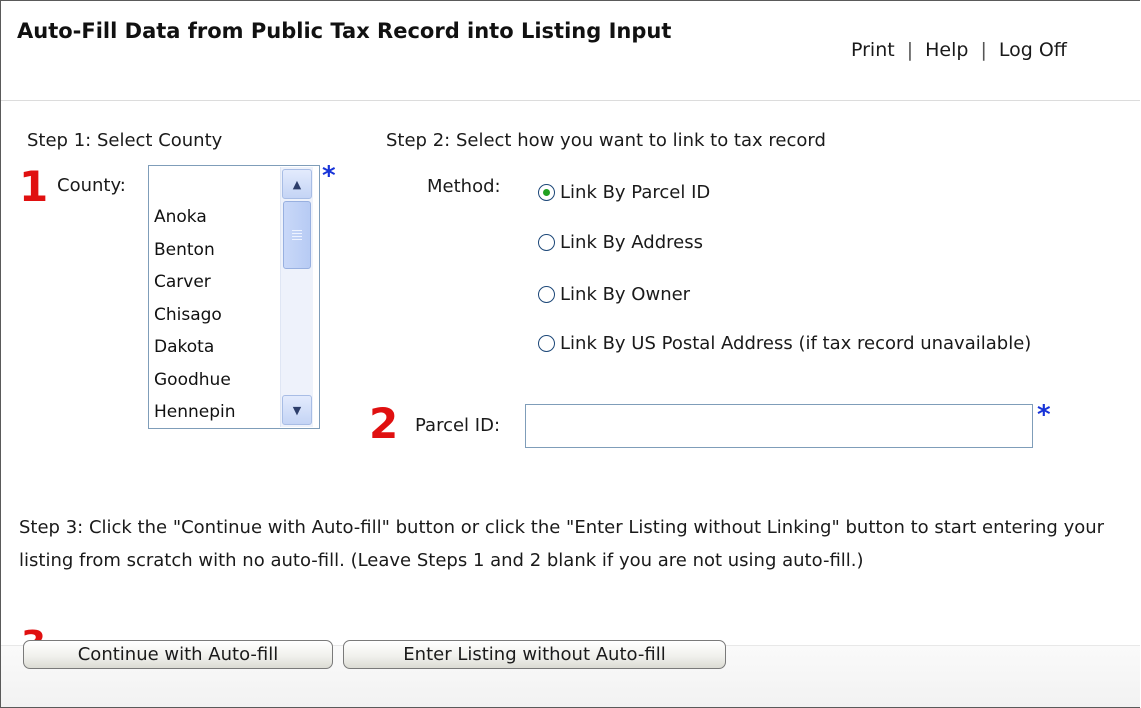  I want to click on step-marker-1: 1, so click(34, 186).